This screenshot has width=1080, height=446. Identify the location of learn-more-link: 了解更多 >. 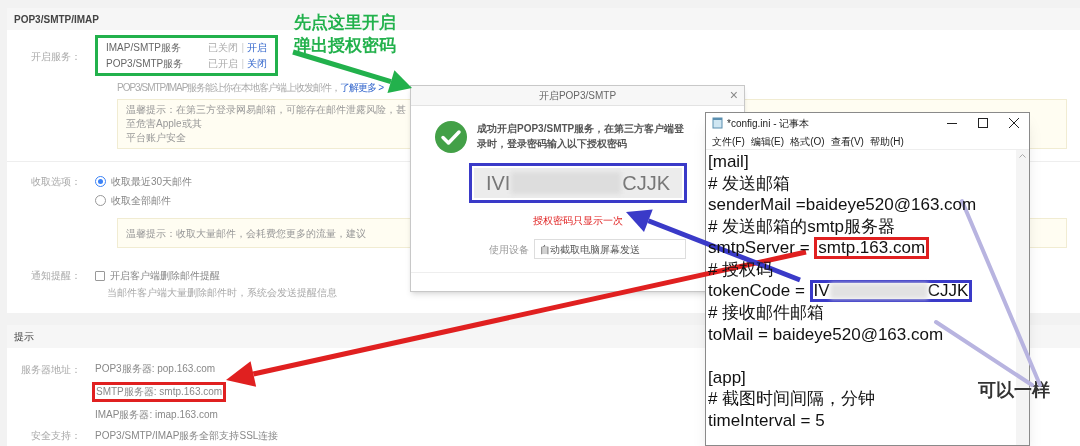
(362, 87).